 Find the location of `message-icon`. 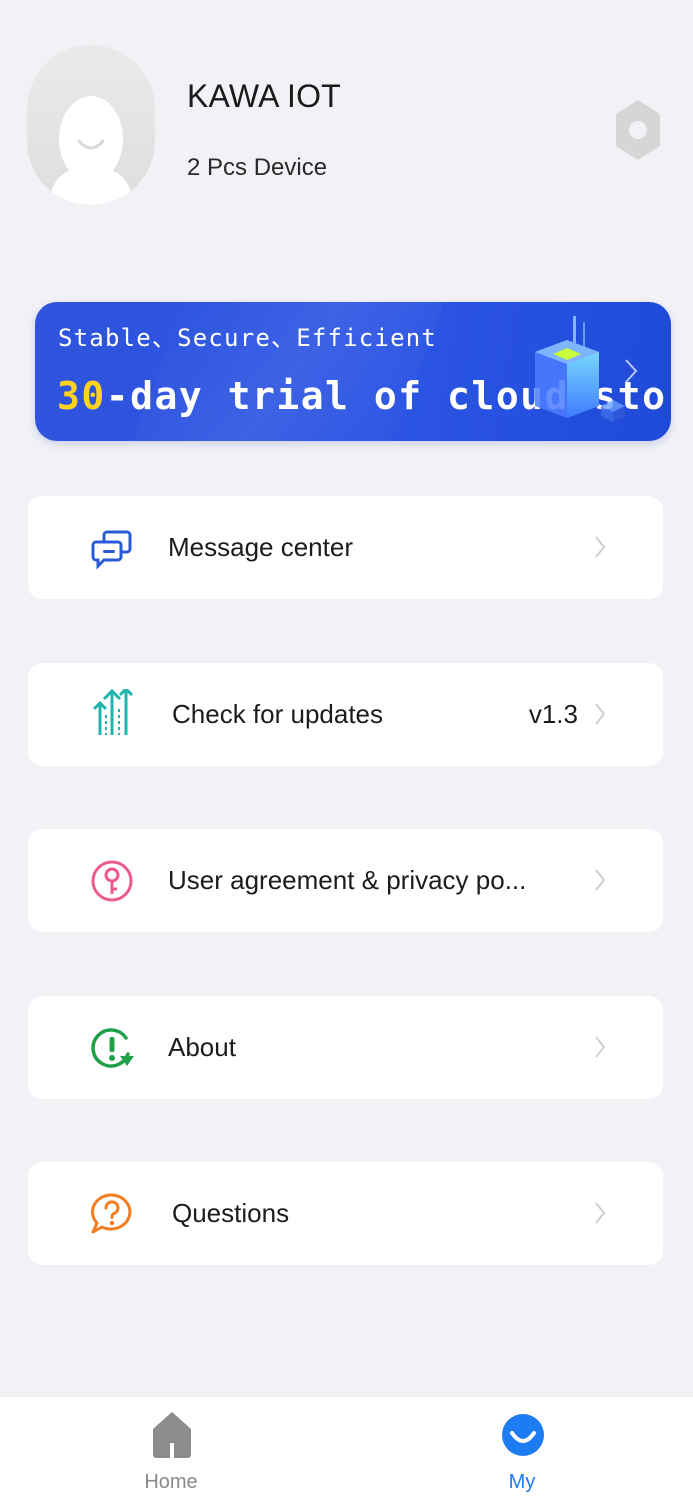

message-icon is located at coordinates (111, 550).